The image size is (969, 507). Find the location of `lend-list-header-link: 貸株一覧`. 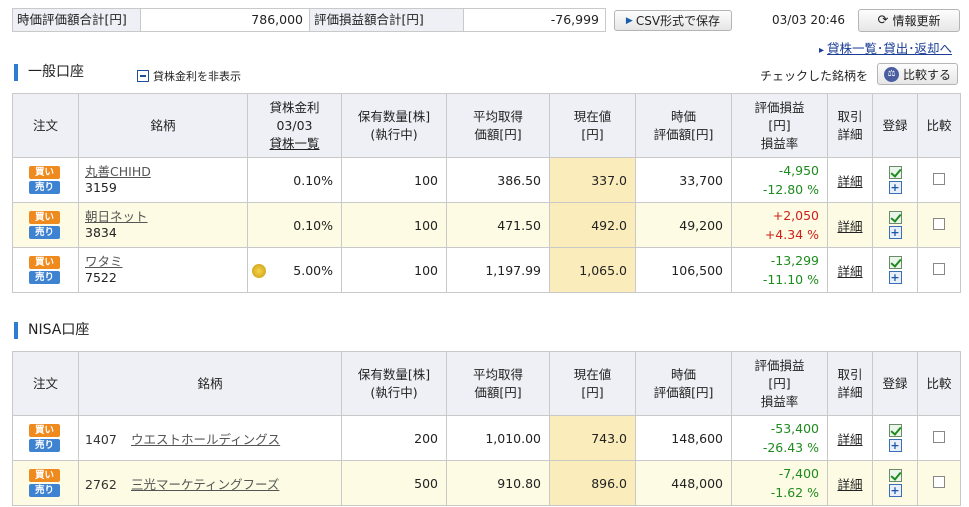

lend-list-header-link: 貸株一覧 is located at coordinates (294, 144).